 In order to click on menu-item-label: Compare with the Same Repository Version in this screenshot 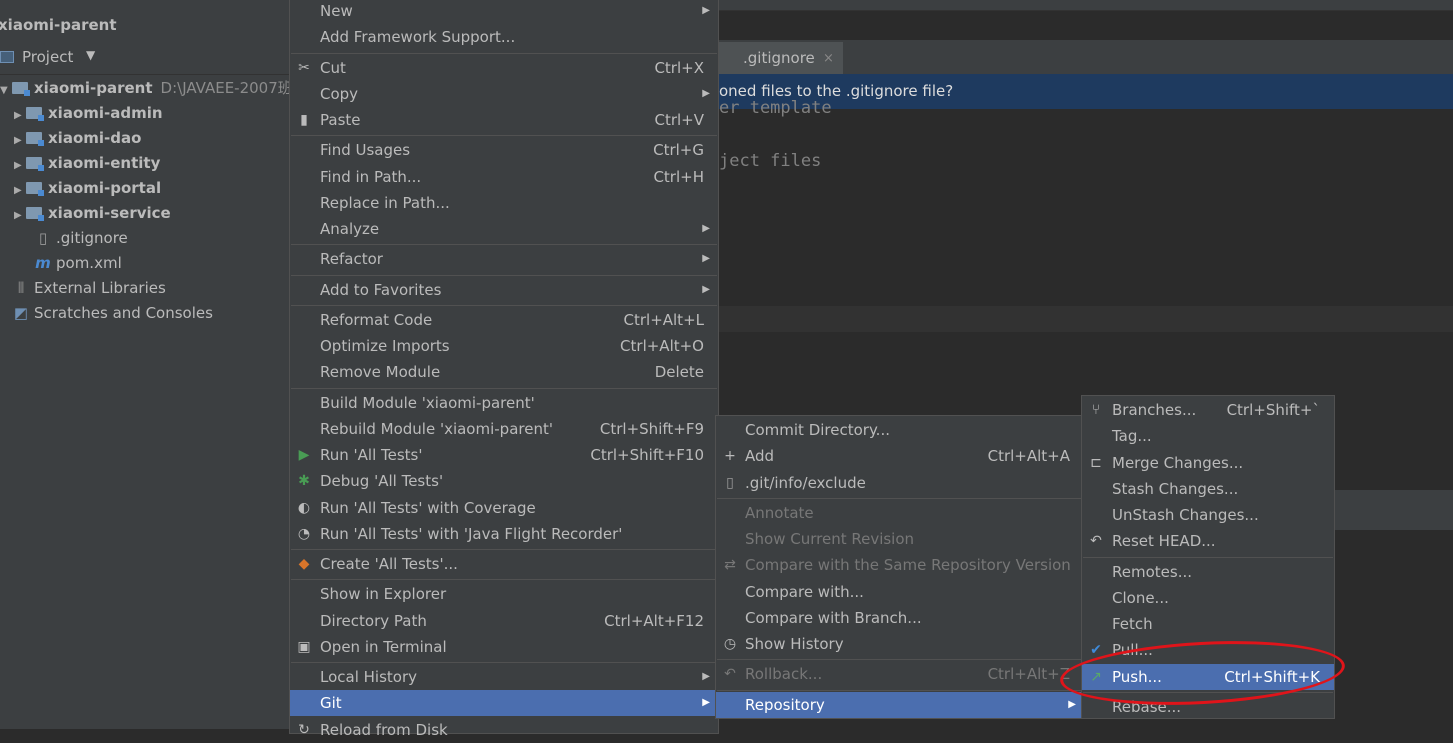, I will do `click(908, 565)`.